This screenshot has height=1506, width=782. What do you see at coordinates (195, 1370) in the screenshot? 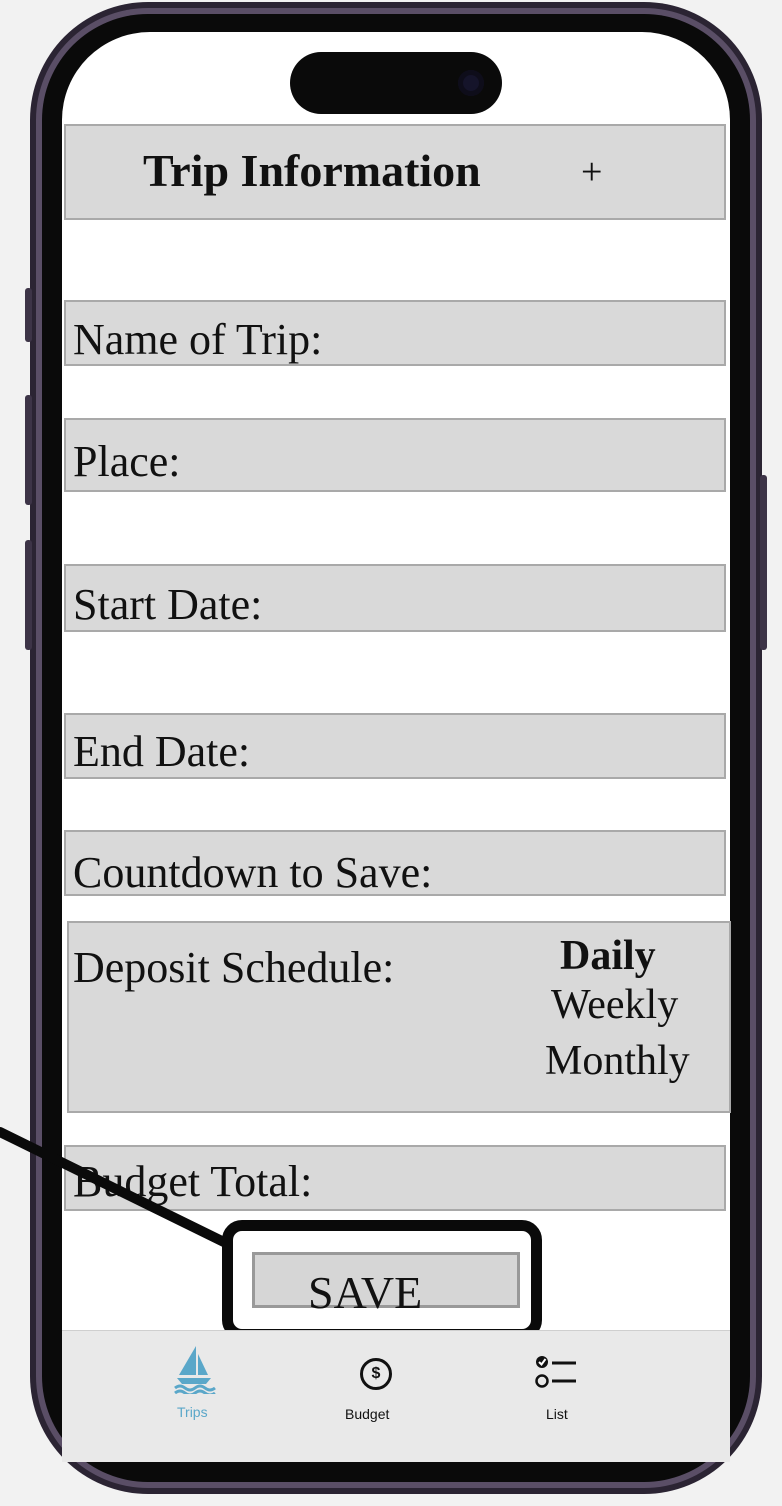
I see `sailboat-icon` at bounding box center [195, 1370].